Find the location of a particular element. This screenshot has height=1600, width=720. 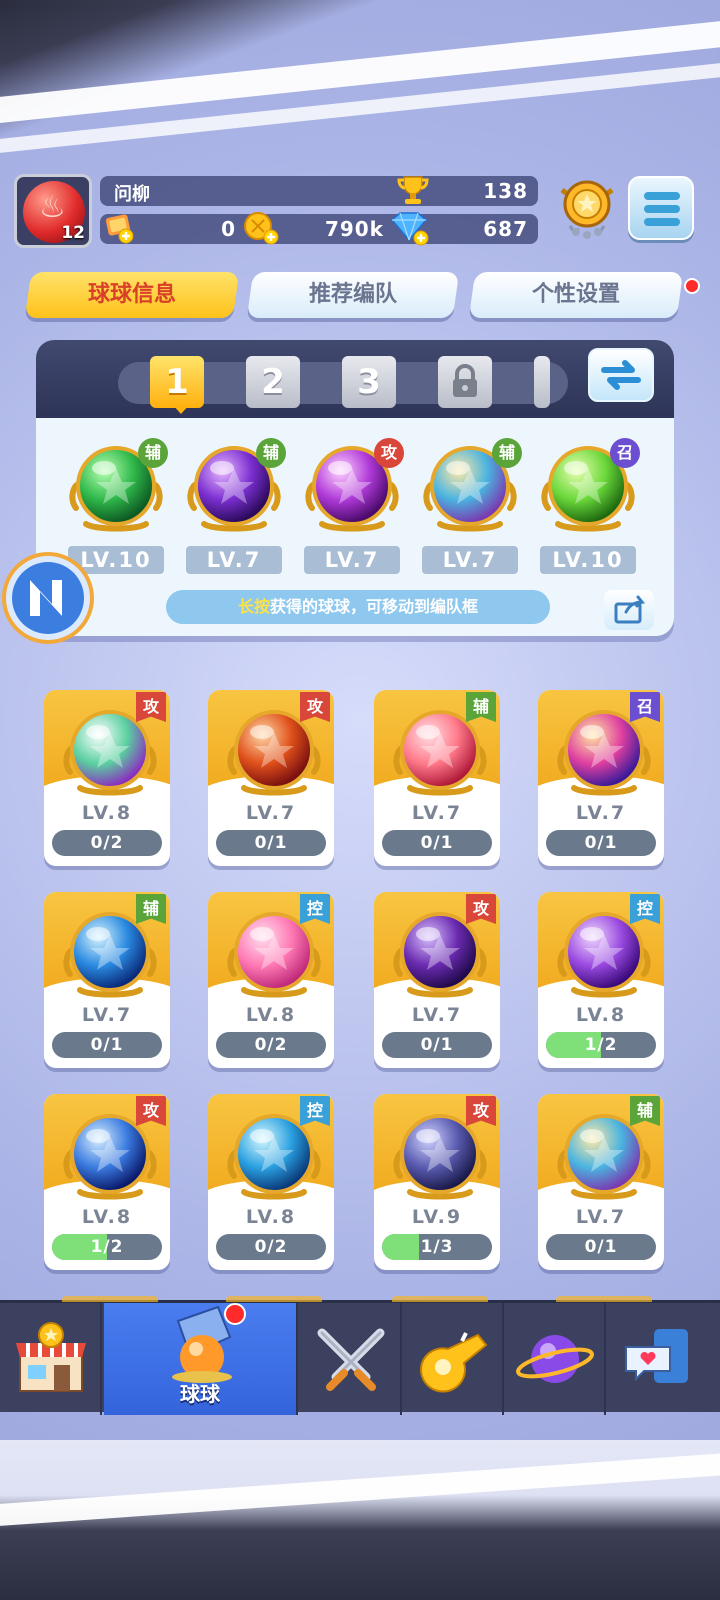

rank-badge-icon is located at coordinates (587, 209).